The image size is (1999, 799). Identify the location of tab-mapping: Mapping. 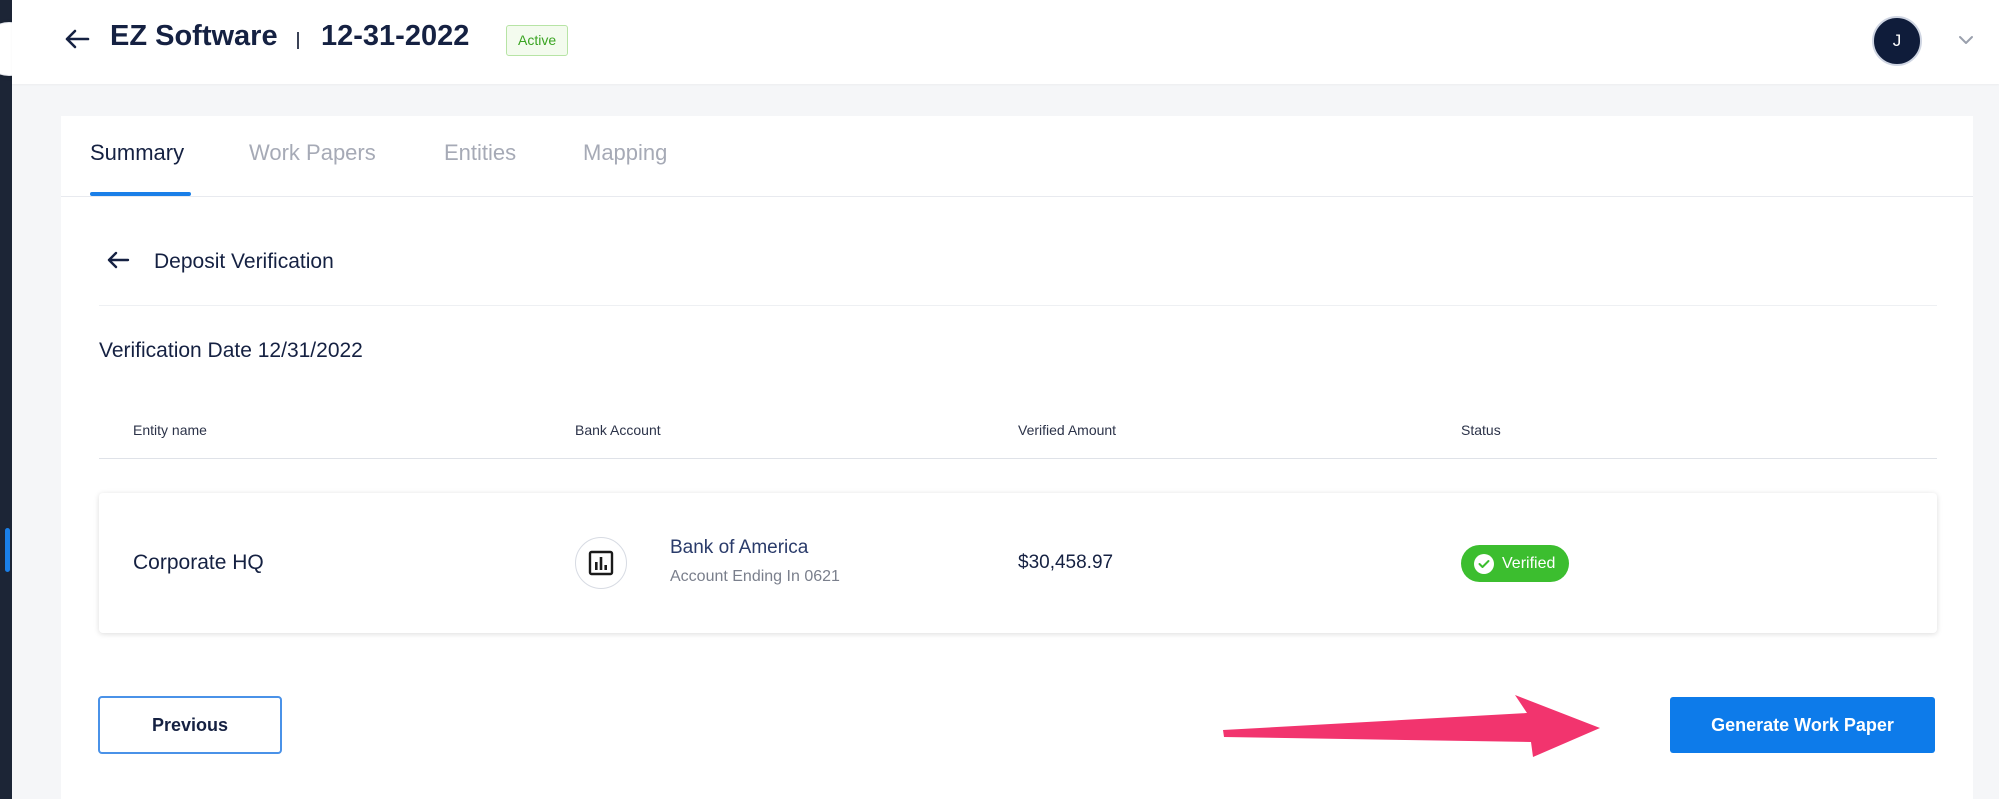
(625, 153).